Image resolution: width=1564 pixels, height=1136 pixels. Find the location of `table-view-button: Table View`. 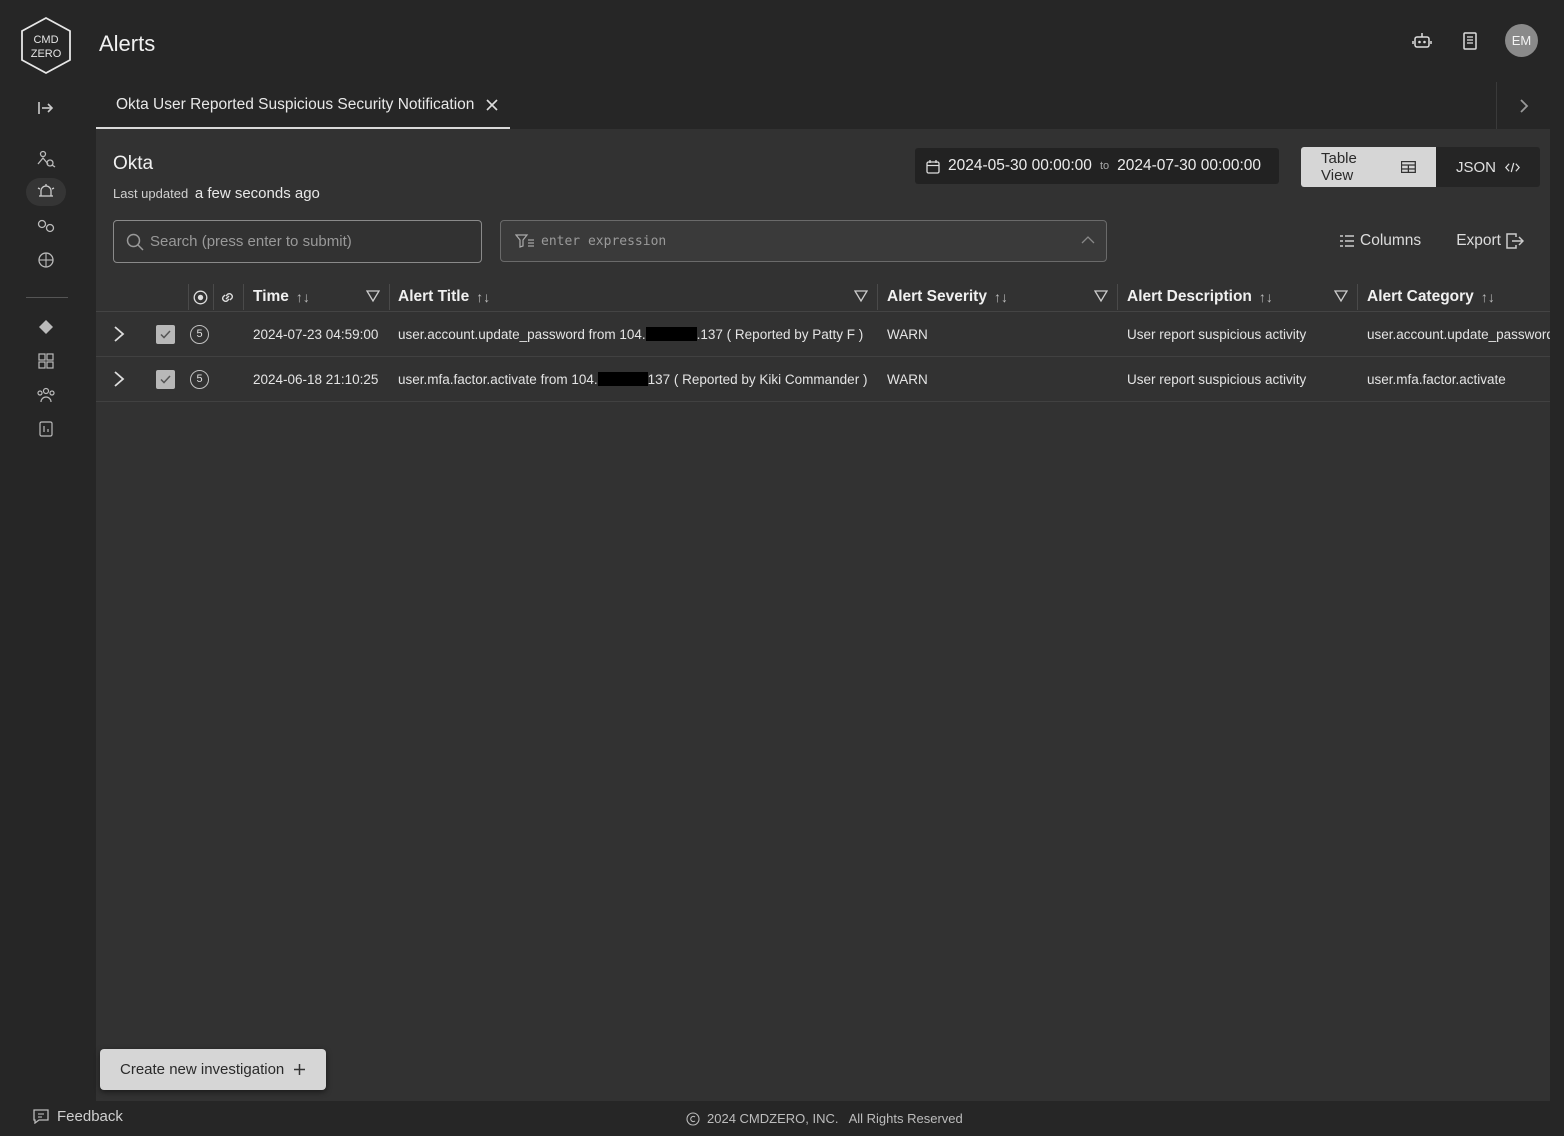

table-view-button: Table View is located at coordinates (1368, 167).